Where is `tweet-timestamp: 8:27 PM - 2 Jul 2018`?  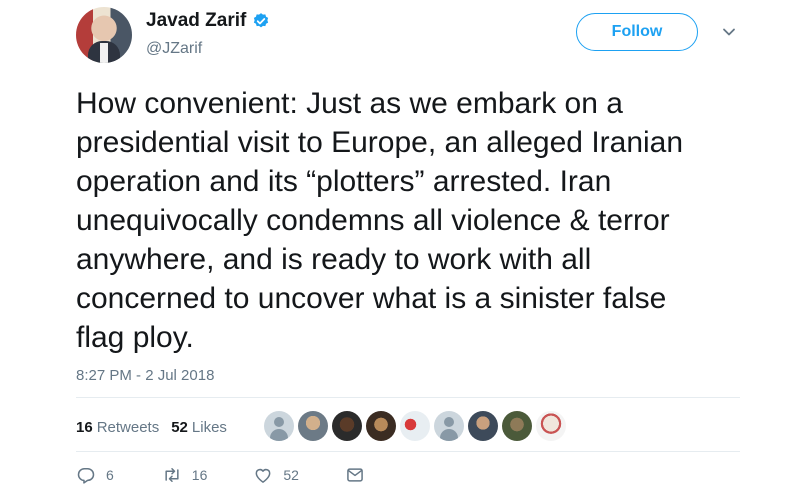
tweet-timestamp: 8:27 PM - 2 Jul 2018 is located at coordinates (145, 375).